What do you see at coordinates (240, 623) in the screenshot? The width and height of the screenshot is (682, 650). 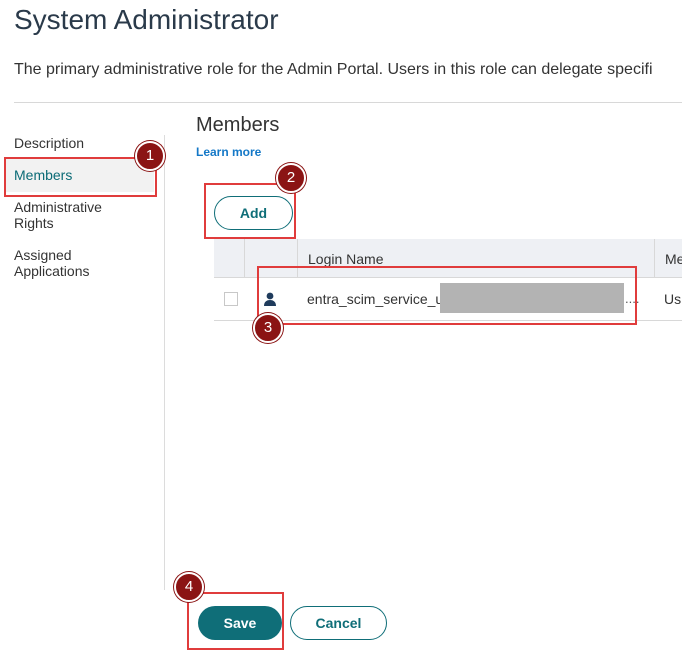 I see `save-button: Save` at bounding box center [240, 623].